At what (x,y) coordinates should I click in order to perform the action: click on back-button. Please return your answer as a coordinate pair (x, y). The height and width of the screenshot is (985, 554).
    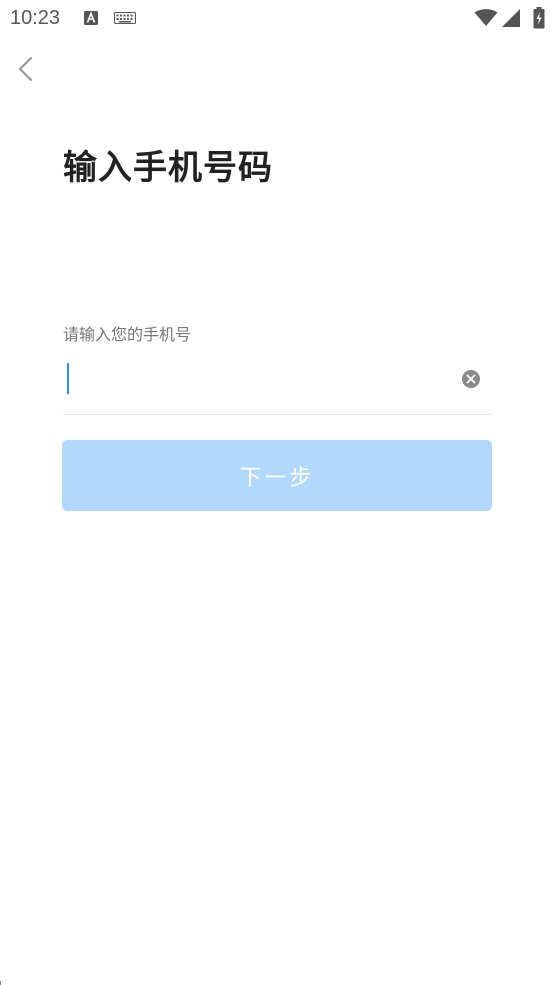
    Looking at the image, I should click on (27, 69).